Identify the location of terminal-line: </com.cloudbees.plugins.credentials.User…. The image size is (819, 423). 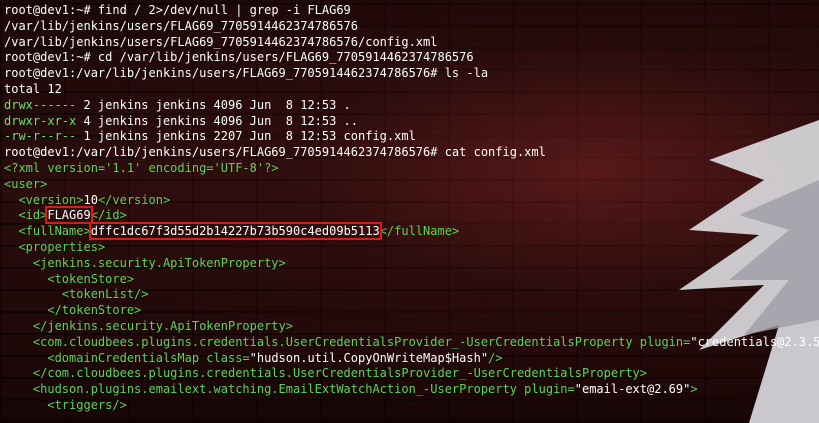
(325, 373).